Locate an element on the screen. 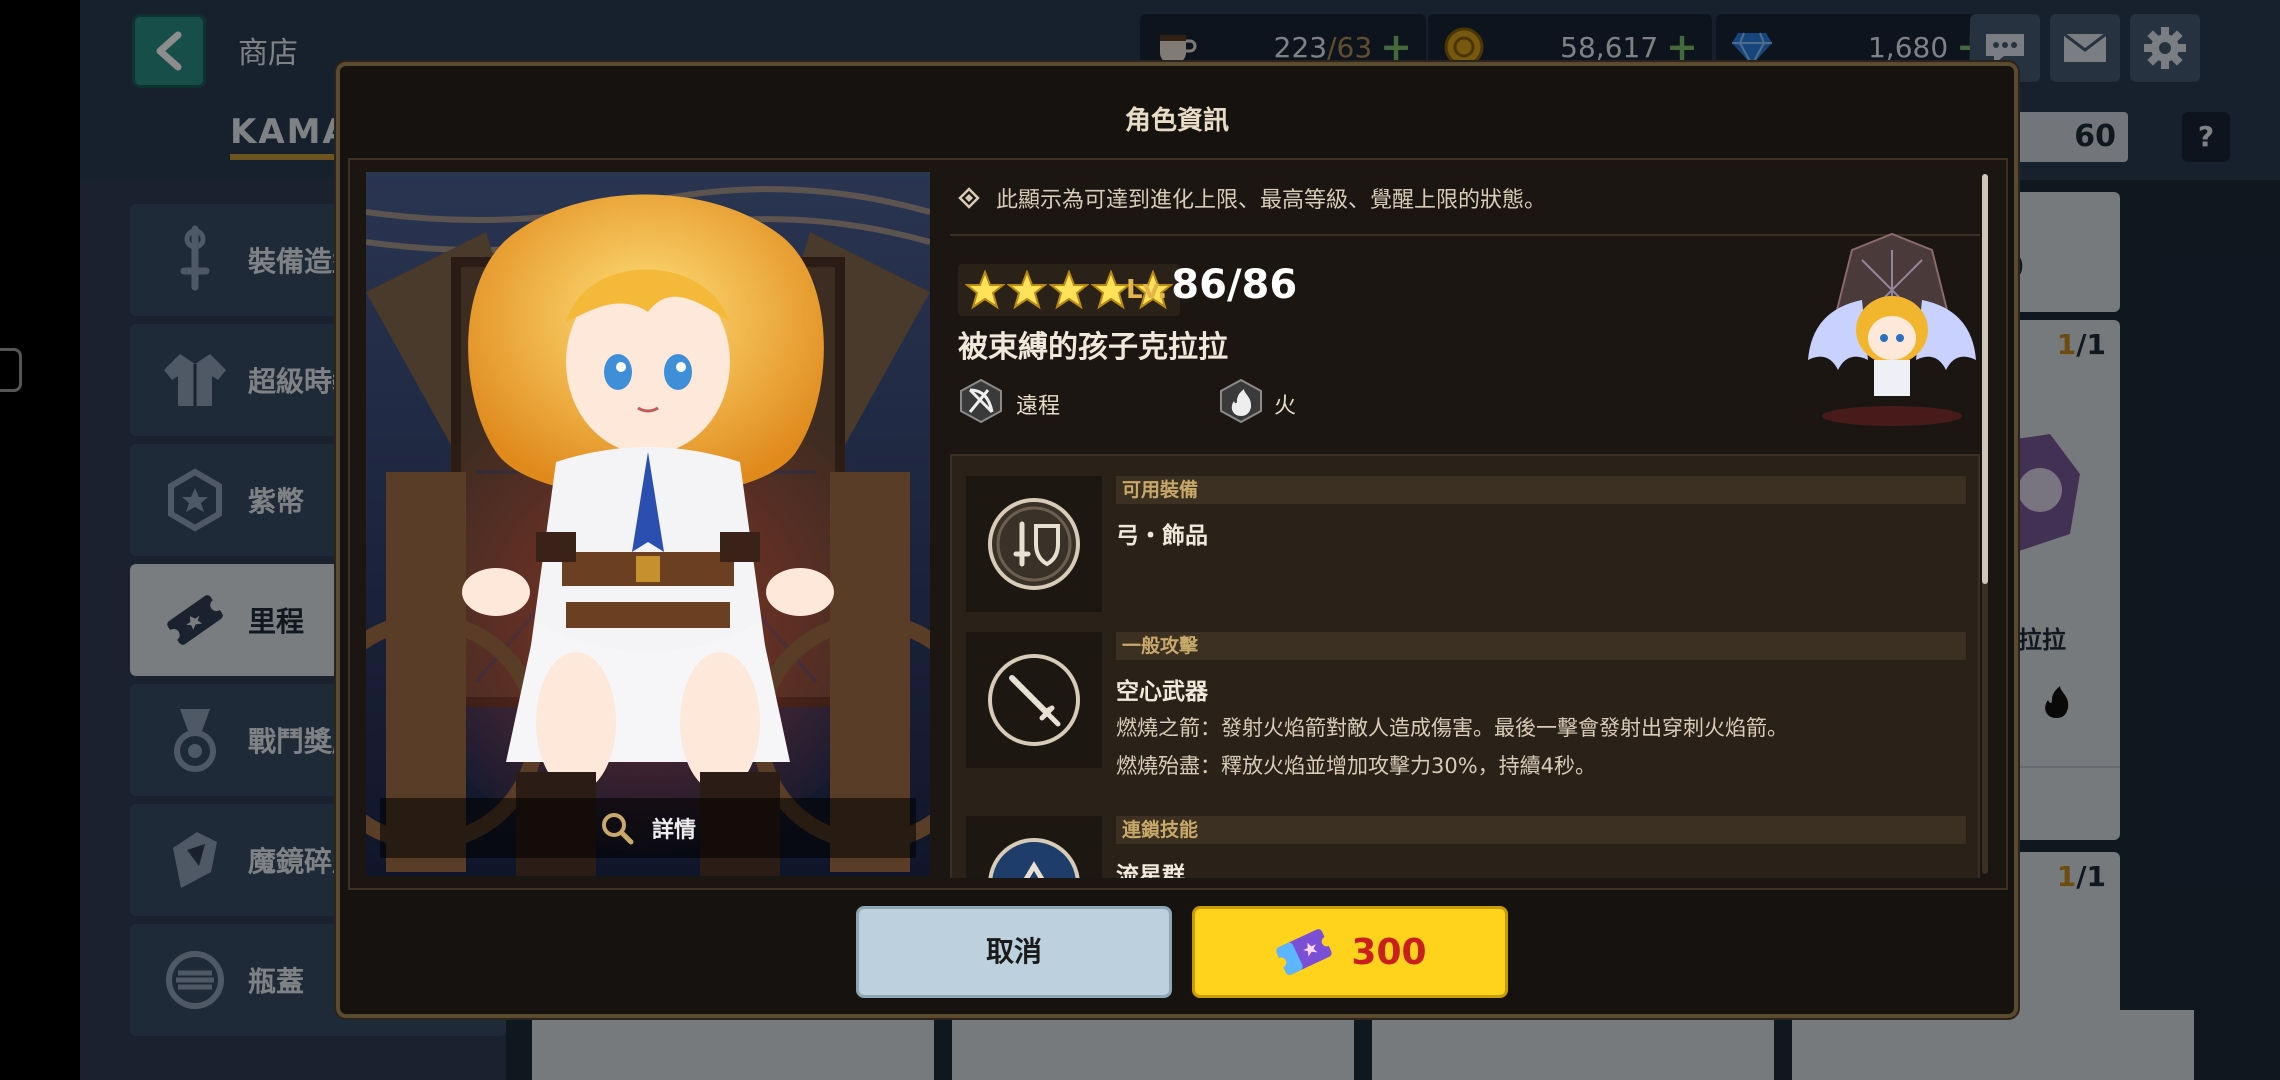 This screenshot has width=2280, height=1080. edge-handle is located at coordinates (11, 370).